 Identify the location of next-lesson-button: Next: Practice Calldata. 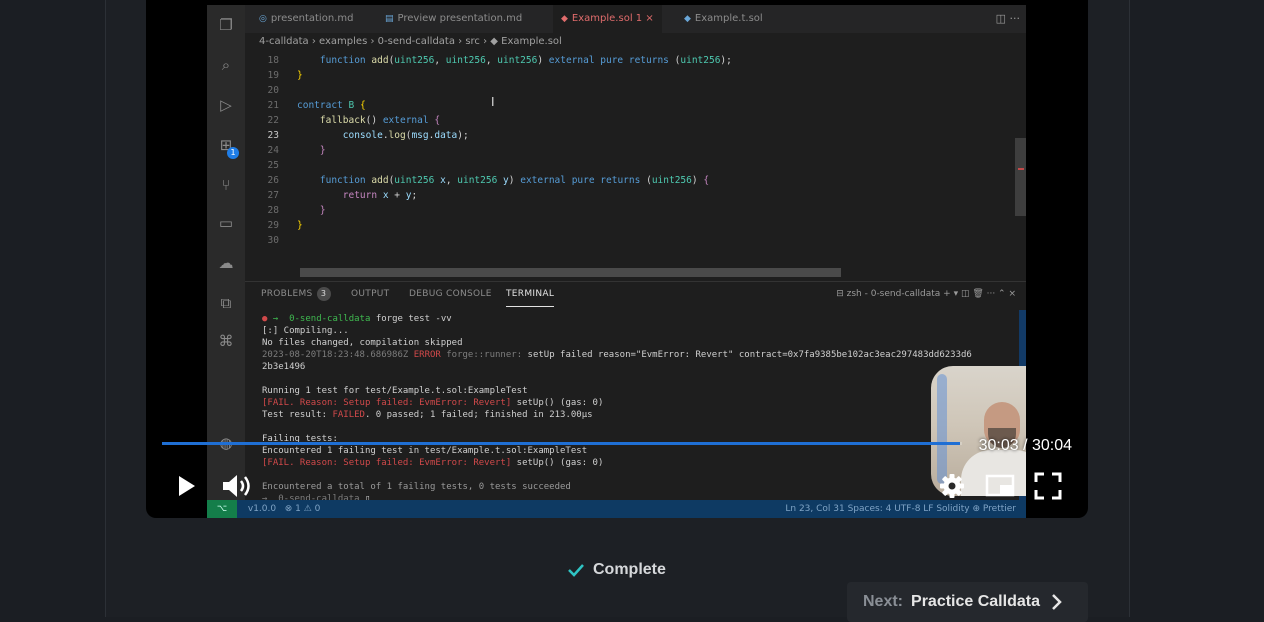
(967, 602).